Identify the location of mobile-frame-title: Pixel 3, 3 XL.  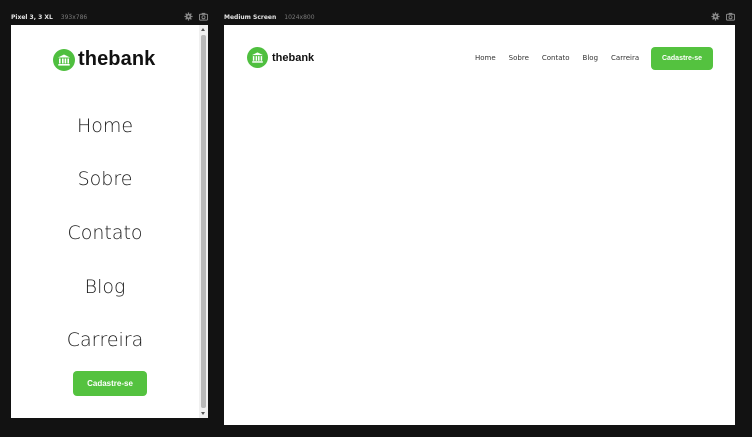
(32, 17).